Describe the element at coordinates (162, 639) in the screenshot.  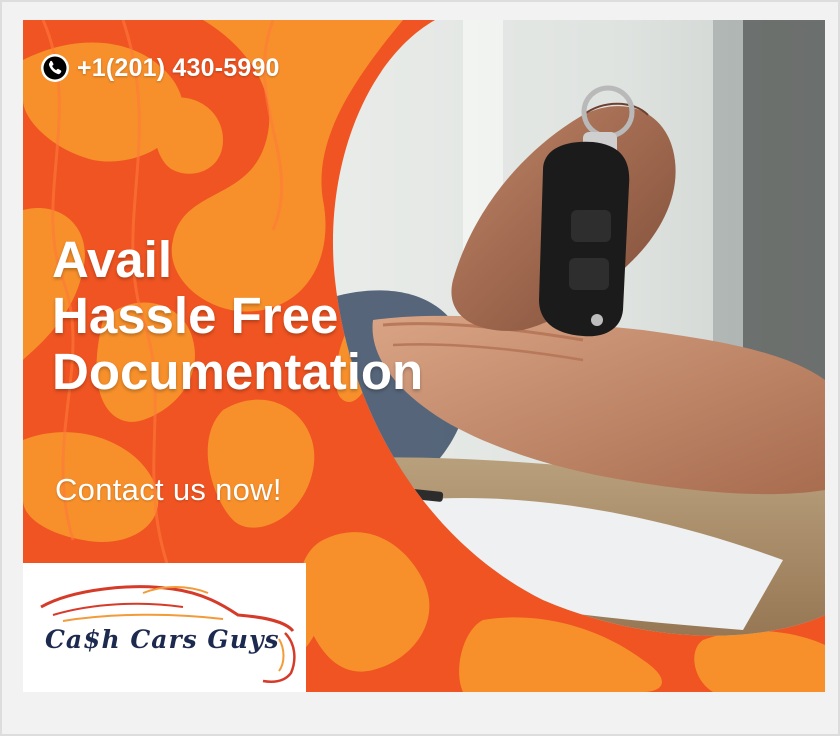
I see `logo-text: Ca$h Cars Guys` at that location.